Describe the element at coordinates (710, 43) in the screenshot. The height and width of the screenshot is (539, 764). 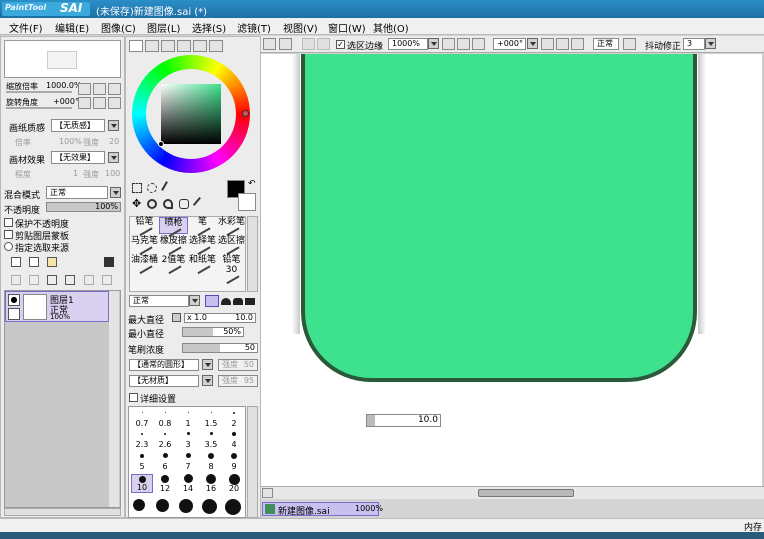
I see `stabilizer-dropdown-icon` at that location.